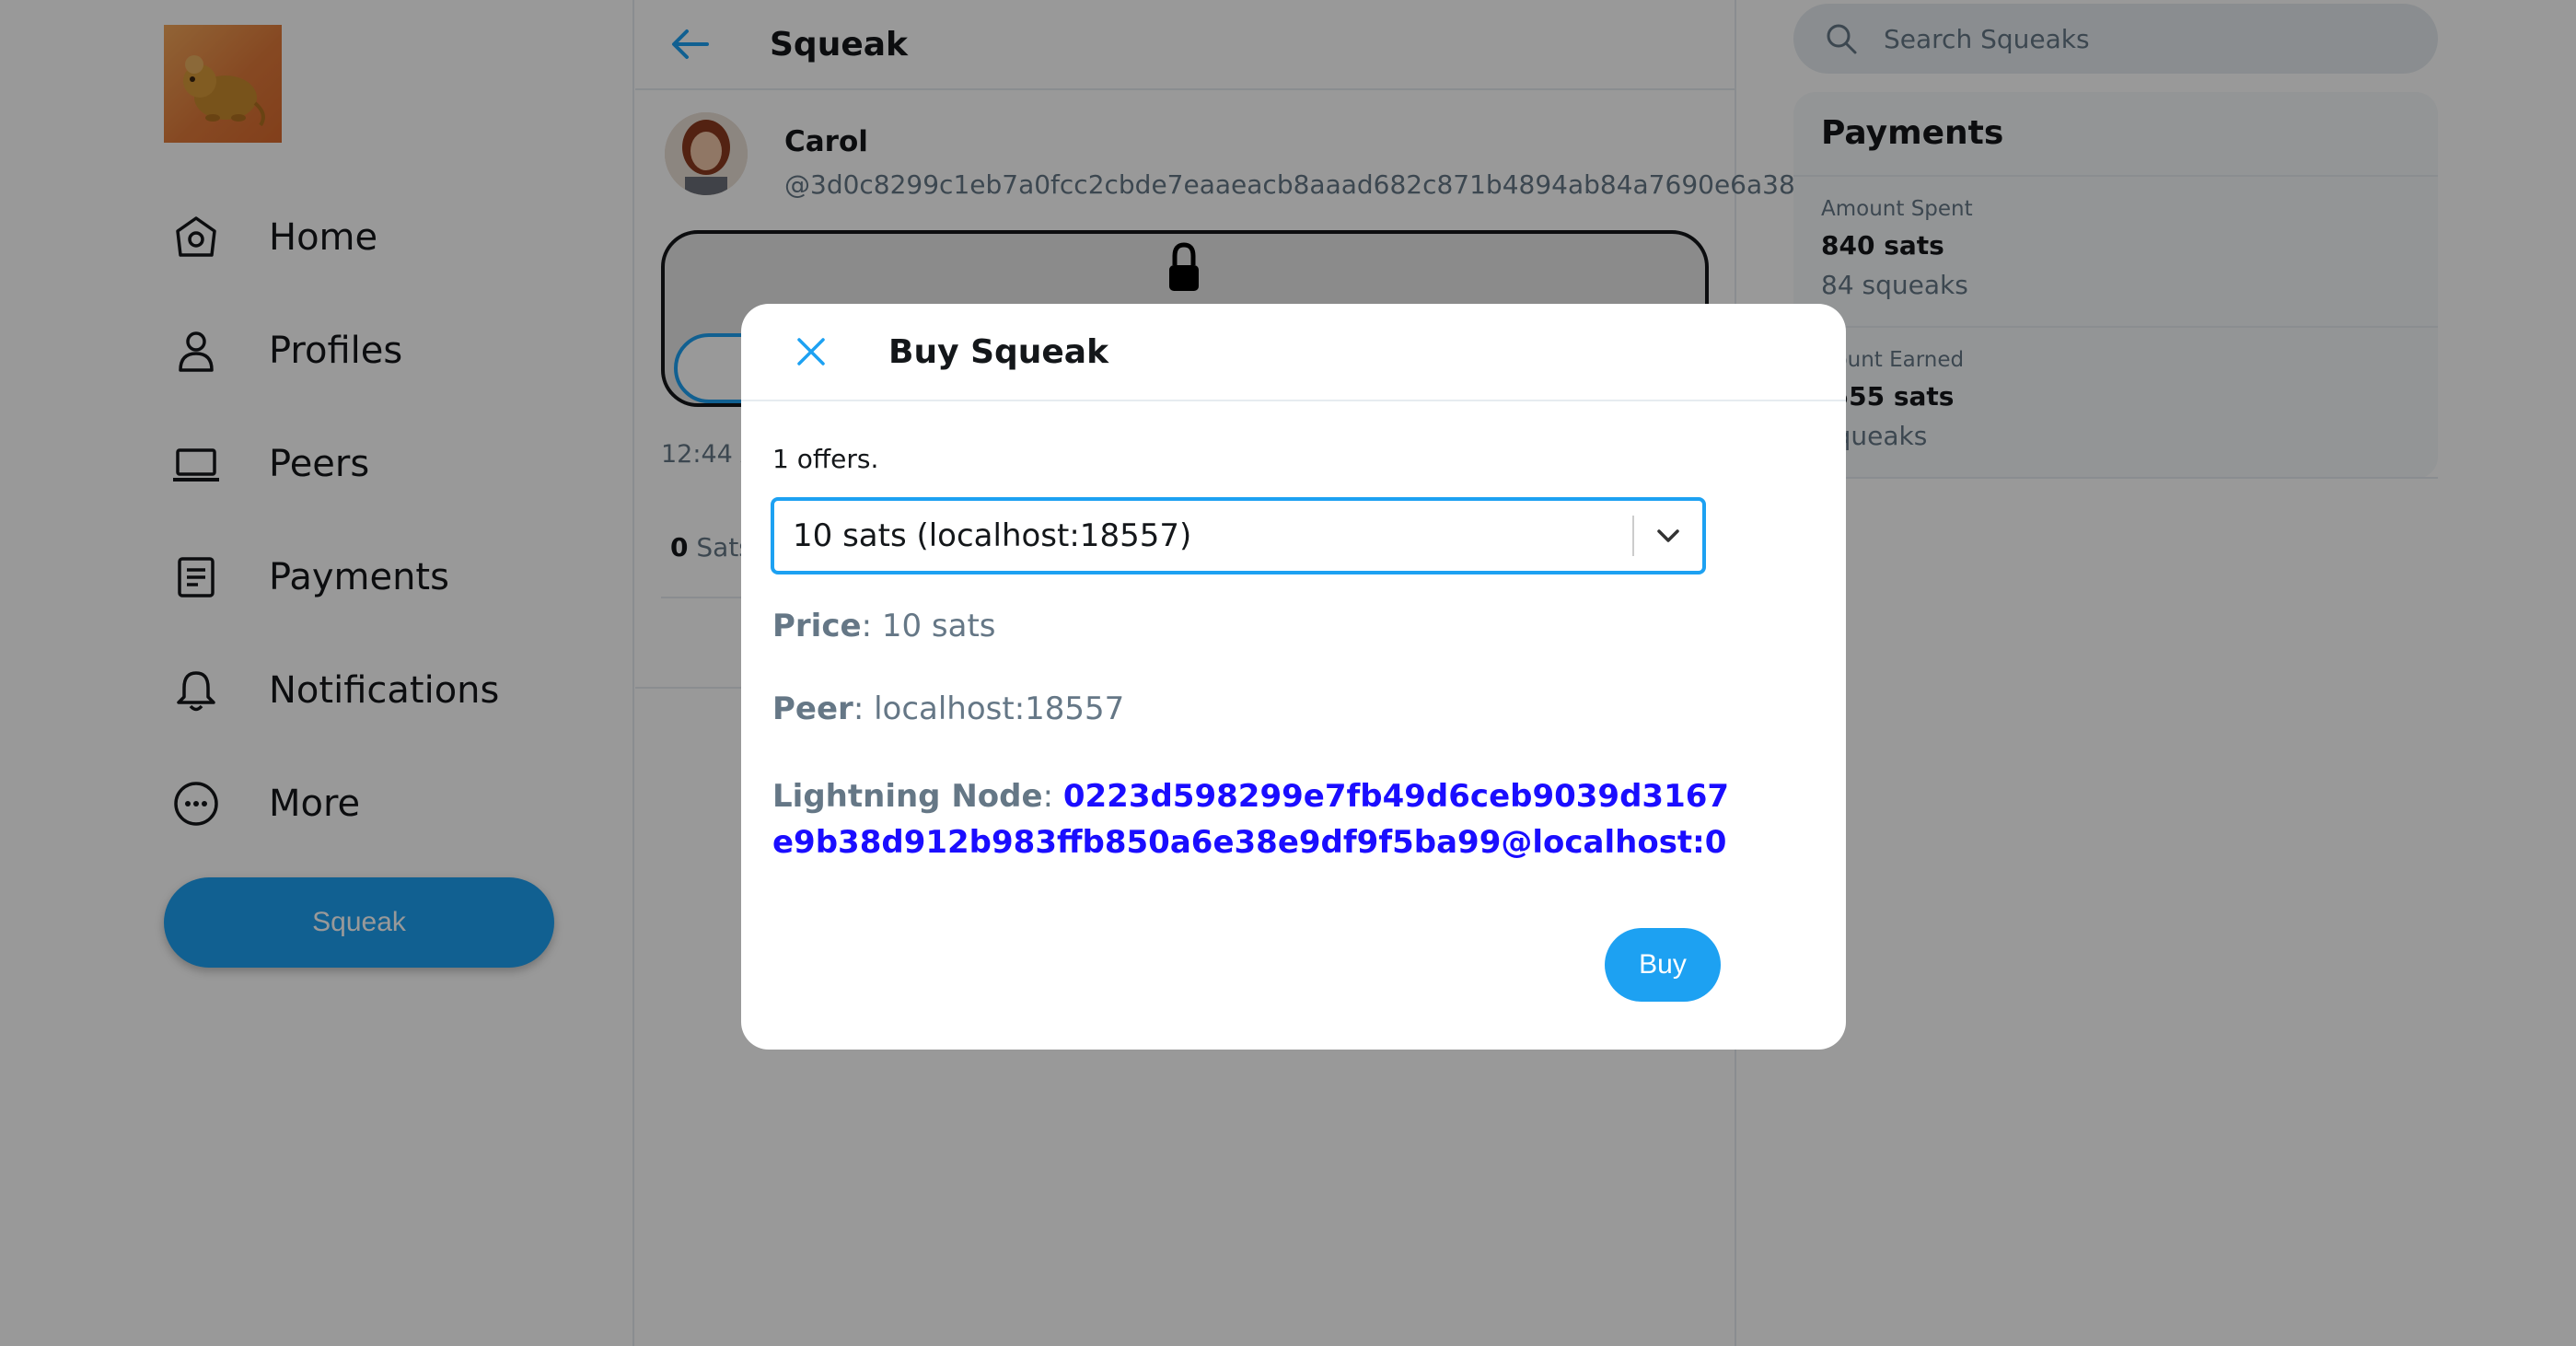 This screenshot has width=2576, height=1346. I want to click on price-field: Price: 10 sats, so click(884, 626).